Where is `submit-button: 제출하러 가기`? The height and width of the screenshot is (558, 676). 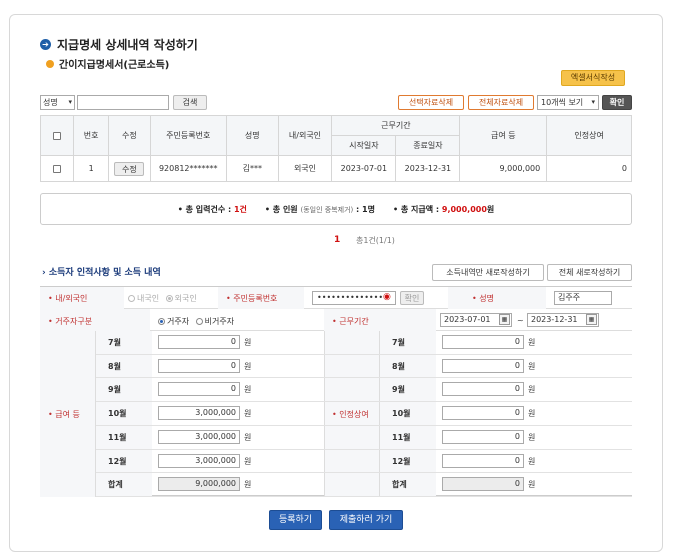
submit-button: 제출하러 가기 is located at coordinates (366, 520).